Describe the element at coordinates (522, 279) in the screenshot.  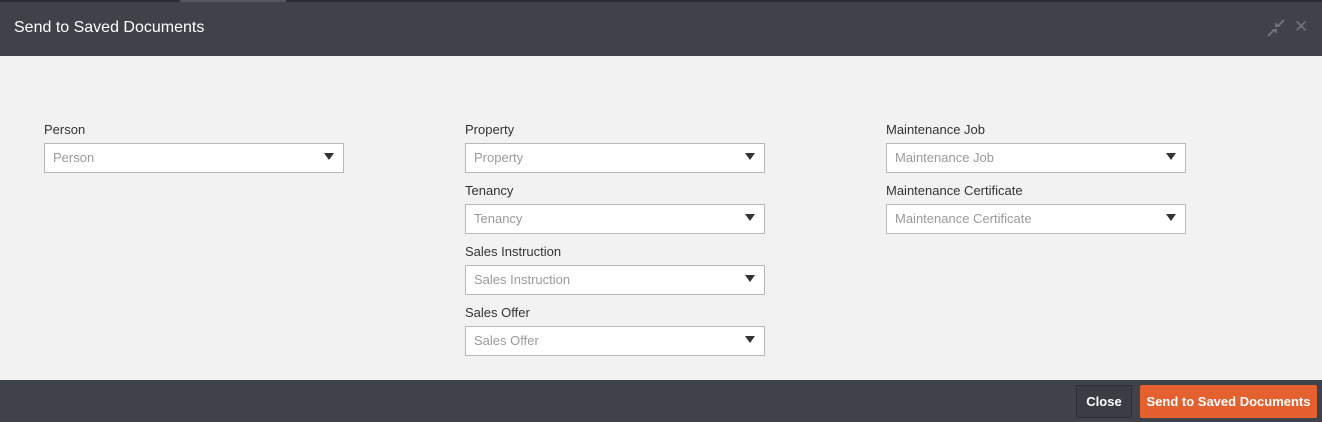
I see `sales-instruction-placeholder: Sales Instruction` at that location.